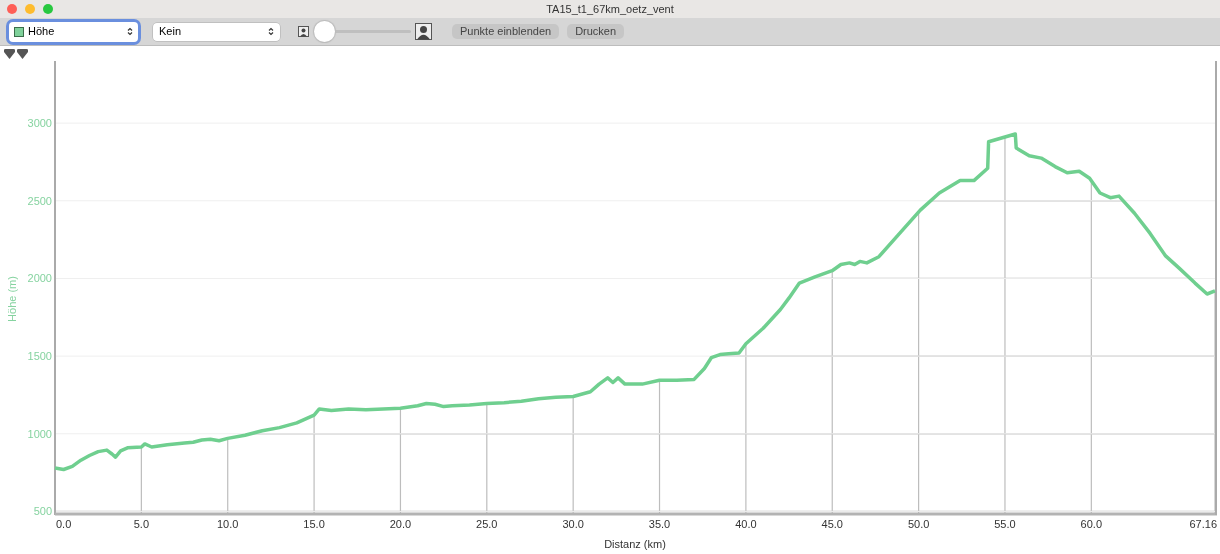 This screenshot has height=554, width=1220. I want to click on x-tick-label: 55.0, so click(1005, 524).